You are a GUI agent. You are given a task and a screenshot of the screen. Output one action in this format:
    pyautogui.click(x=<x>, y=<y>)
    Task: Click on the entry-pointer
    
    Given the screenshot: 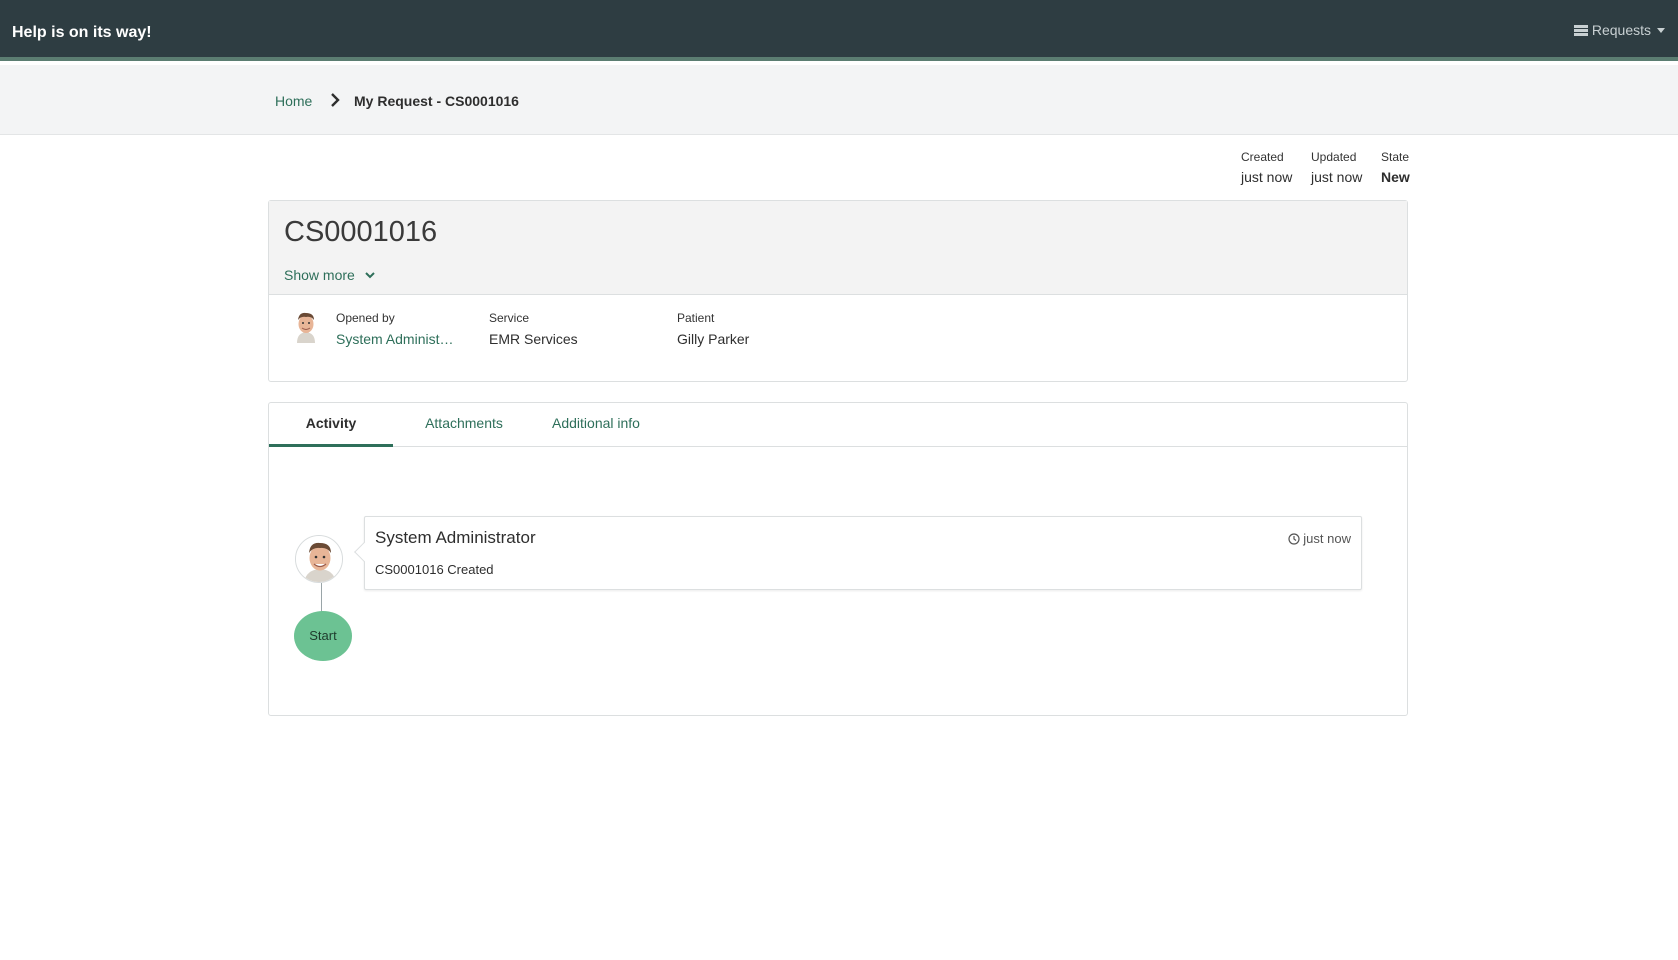 What is the action you would take?
    pyautogui.click(x=364, y=552)
    